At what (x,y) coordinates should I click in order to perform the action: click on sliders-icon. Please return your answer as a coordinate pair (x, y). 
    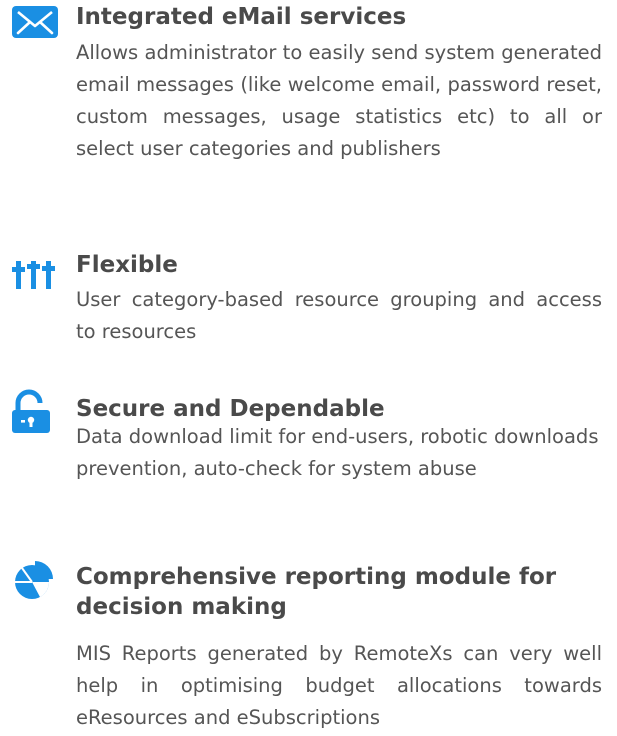
    Looking at the image, I should click on (35, 273).